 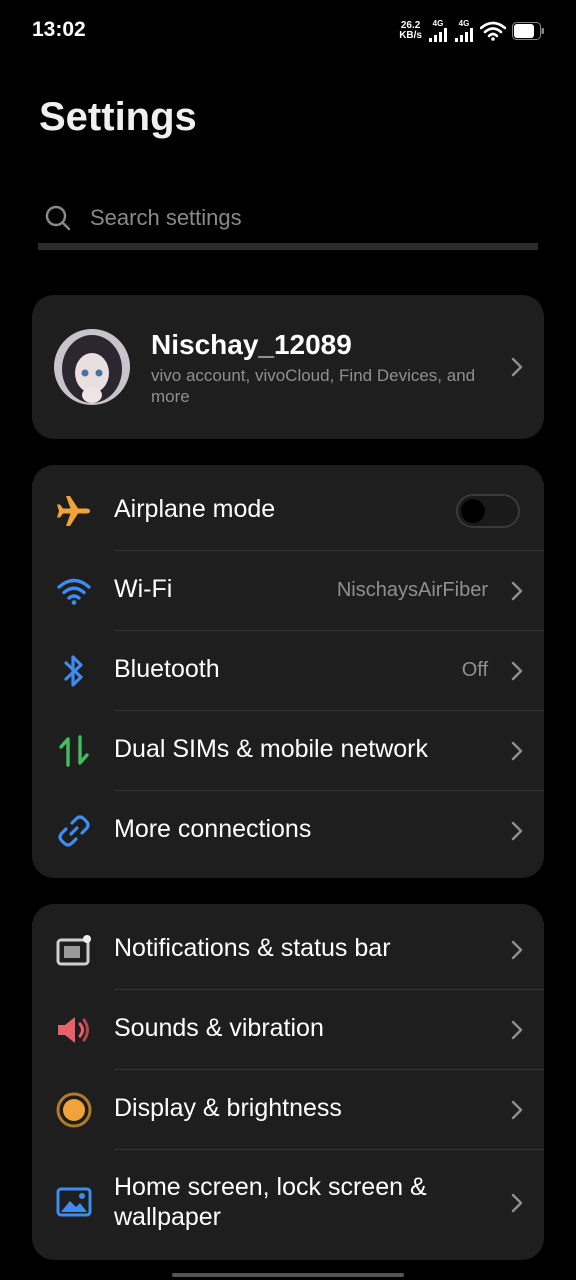 What do you see at coordinates (288, 591) in the screenshot?
I see `settings-item-wifi: Wi-Fi NischaysAirFiber` at bounding box center [288, 591].